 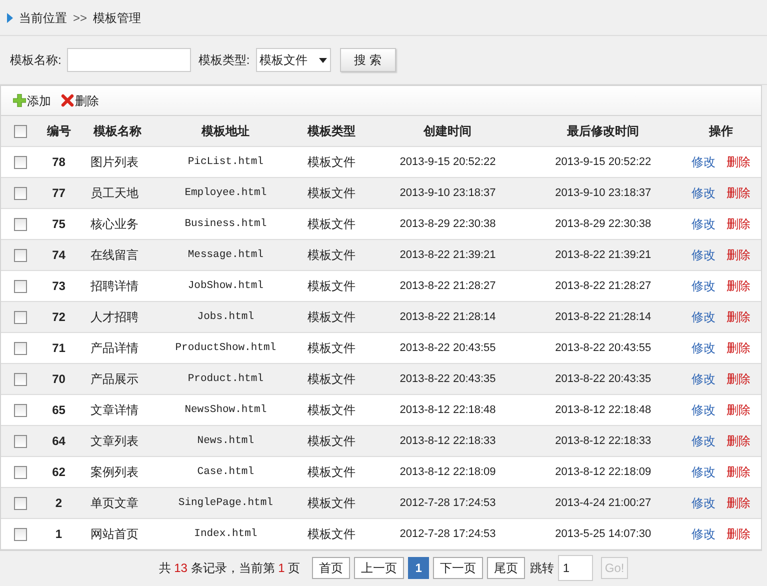 What do you see at coordinates (114, 255) in the screenshot?
I see `table-cell-text: 在线留言` at bounding box center [114, 255].